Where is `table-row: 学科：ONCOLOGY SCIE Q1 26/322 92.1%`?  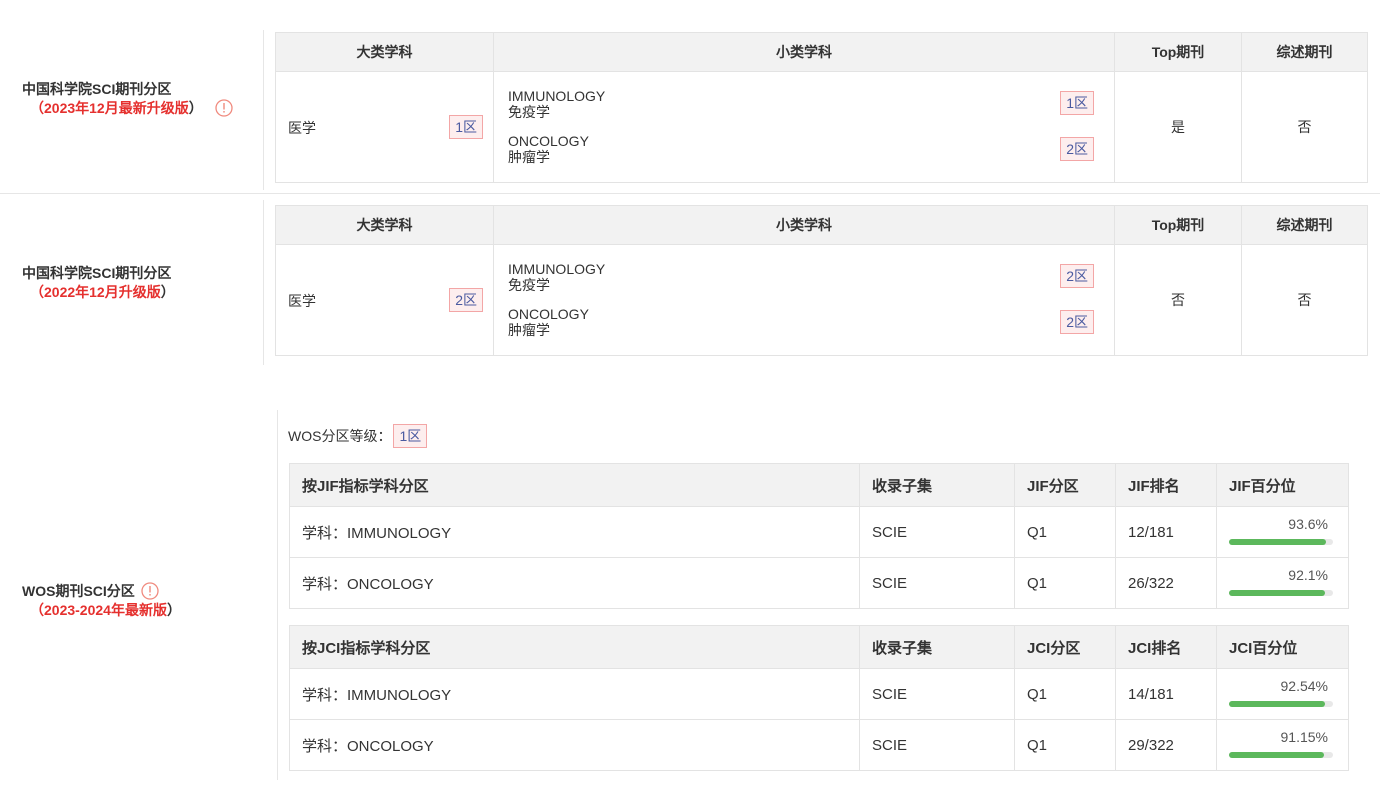 table-row: 学科：ONCOLOGY SCIE Q1 26/322 92.1% is located at coordinates (819, 583).